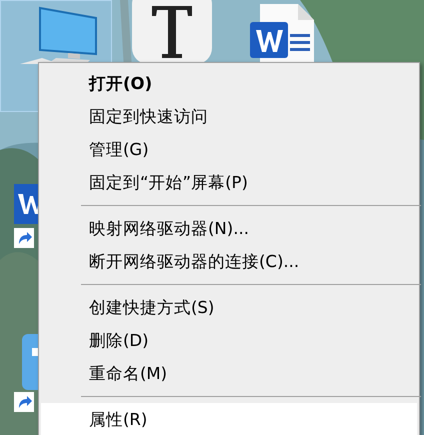  Describe the element at coordinates (229, 83) in the screenshot. I see `menu-item: 打开(O)` at that location.